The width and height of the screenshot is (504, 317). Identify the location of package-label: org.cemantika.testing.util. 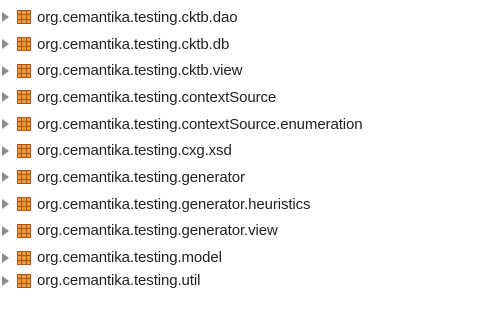
(119, 281).